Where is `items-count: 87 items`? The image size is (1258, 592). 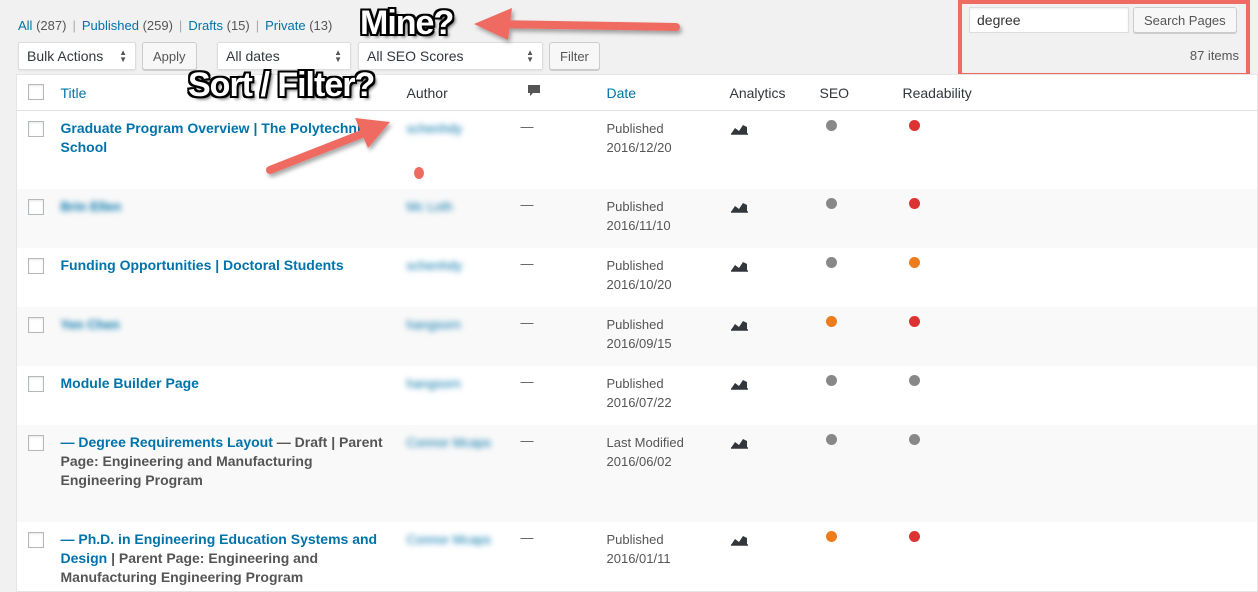 items-count: 87 items is located at coordinates (1214, 55).